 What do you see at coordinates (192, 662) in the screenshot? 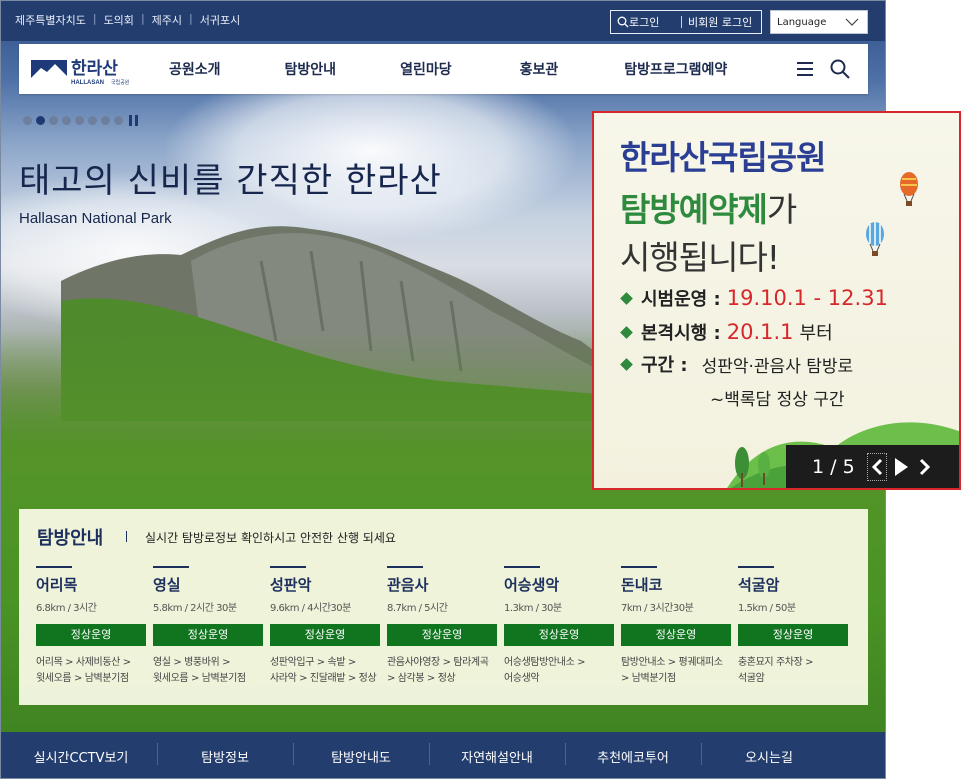
I see `trail-route-line: 영실 > 병풍바위 >` at bounding box center [192, 662].